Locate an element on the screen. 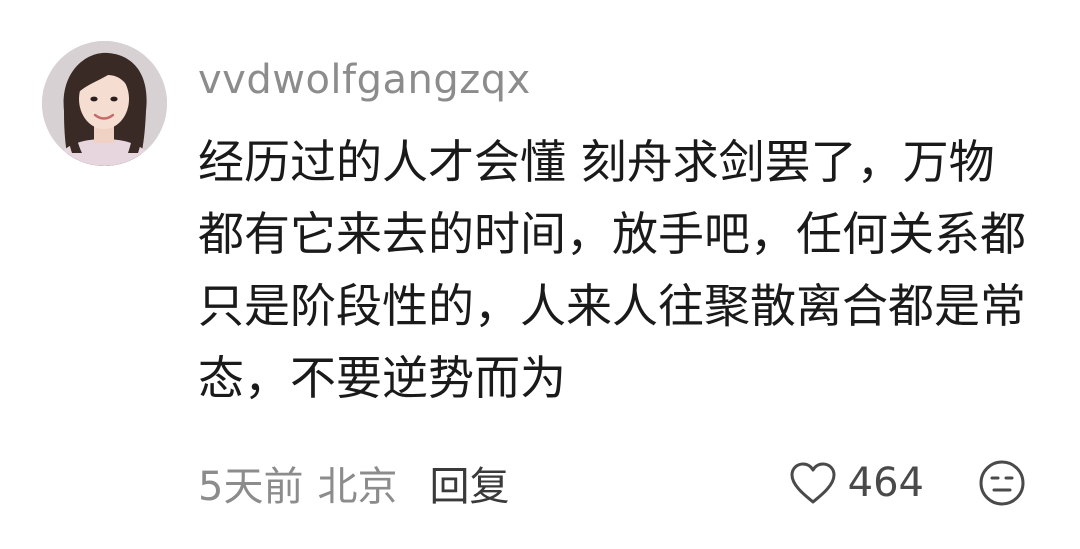  avatar-image is located at coordinates (104, 103).